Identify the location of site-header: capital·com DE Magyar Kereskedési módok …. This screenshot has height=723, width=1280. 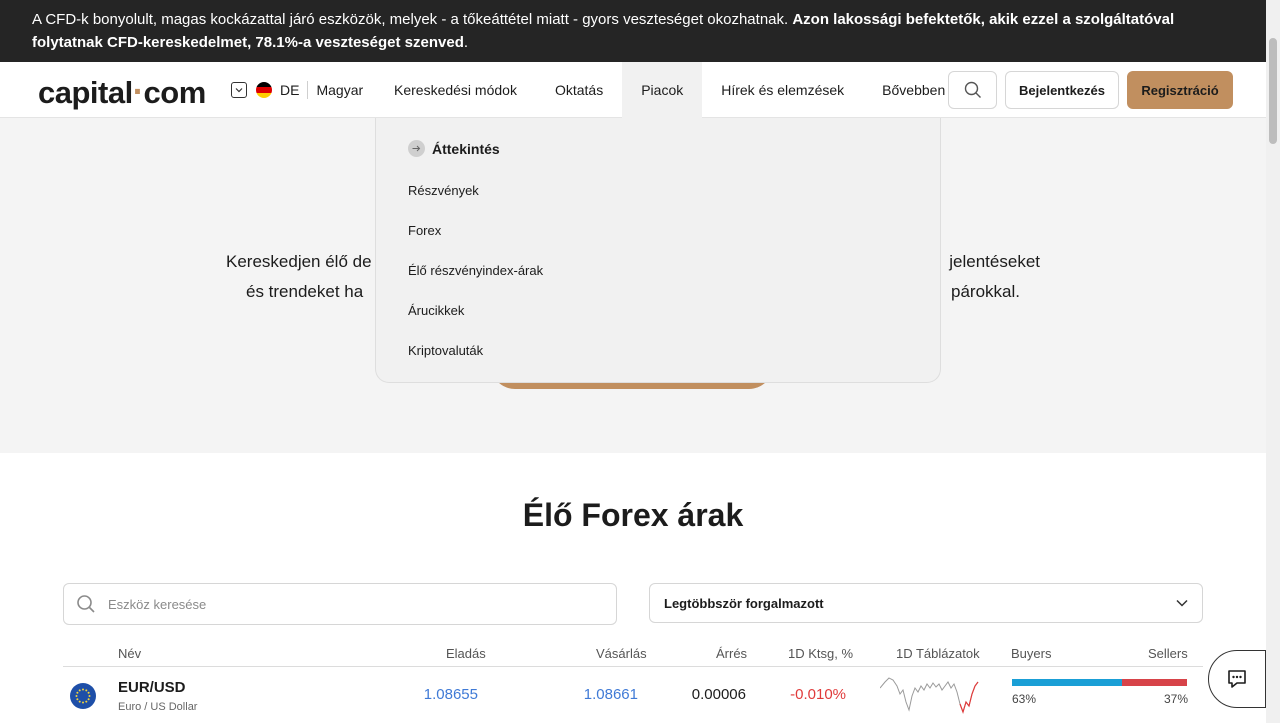
(633, 90).